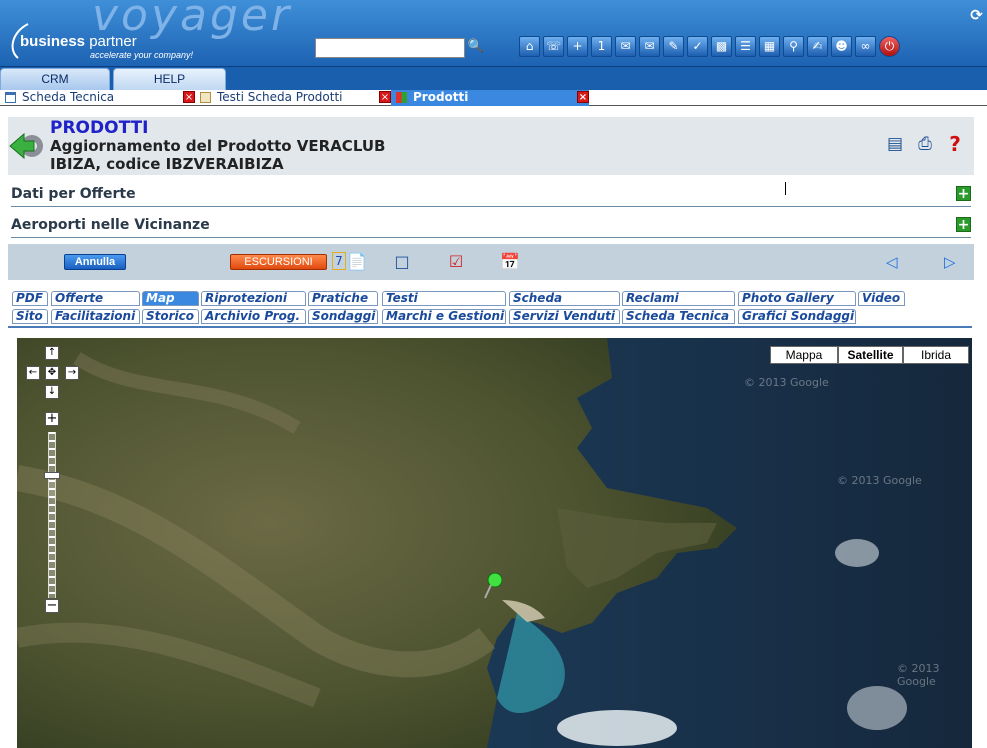 The width and height of the screenshot is (987, 748). What do you see at coordinates (797, 298) in the screenshot?
I see `tab-photo-gallery: Photo Gallery` at bounding box center [797, 298].